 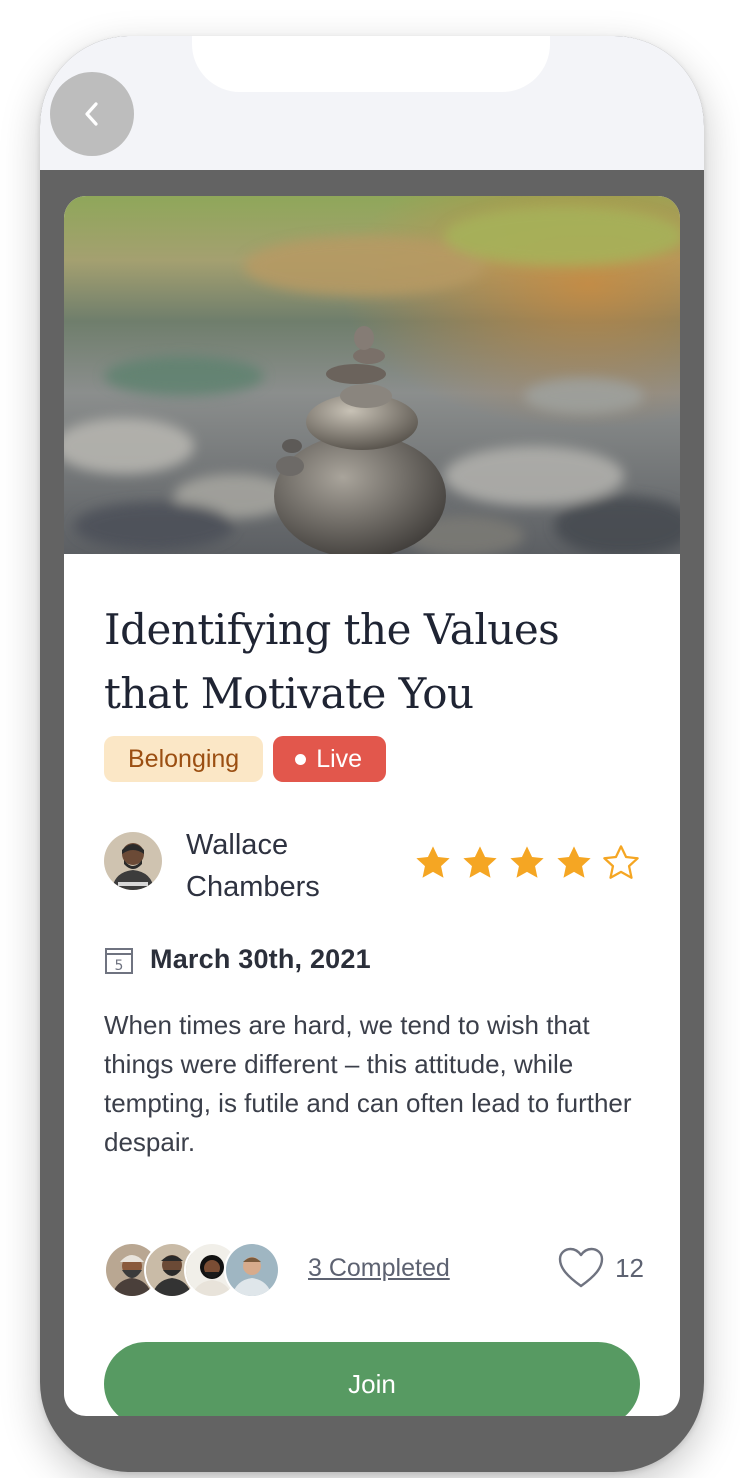 What do you see at coordinates (379, 1268) in the screenshot?
I see `completed-link: 3 Completed` at bounding box center [379, 1268].